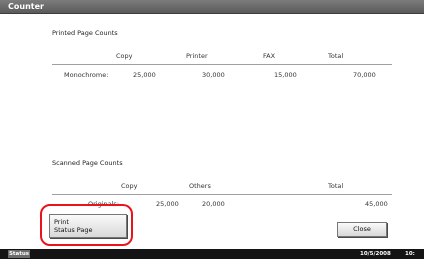 Image resolution: width=424 pixels, height=259 pixels. What do you see at coordinates (364, 75) in the screenshot?
I see `printed-total-value: 70,000` at bounding box center [364, 75].